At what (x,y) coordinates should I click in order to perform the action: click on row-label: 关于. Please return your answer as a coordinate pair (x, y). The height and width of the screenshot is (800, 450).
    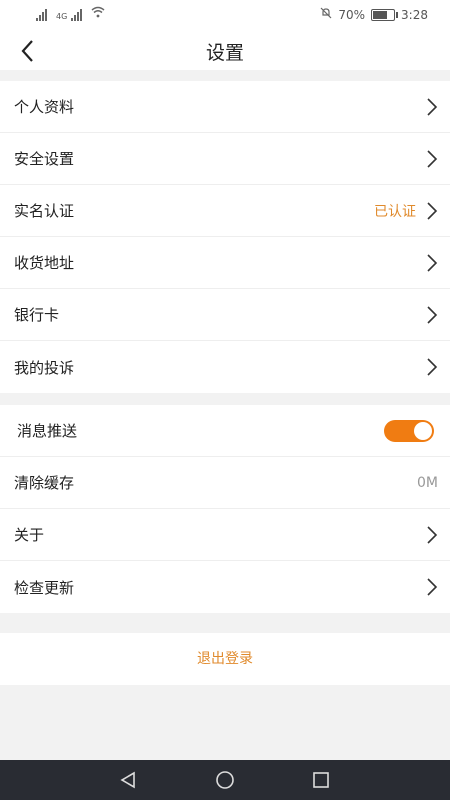
    Looking at the image, I should click on (29, 535).